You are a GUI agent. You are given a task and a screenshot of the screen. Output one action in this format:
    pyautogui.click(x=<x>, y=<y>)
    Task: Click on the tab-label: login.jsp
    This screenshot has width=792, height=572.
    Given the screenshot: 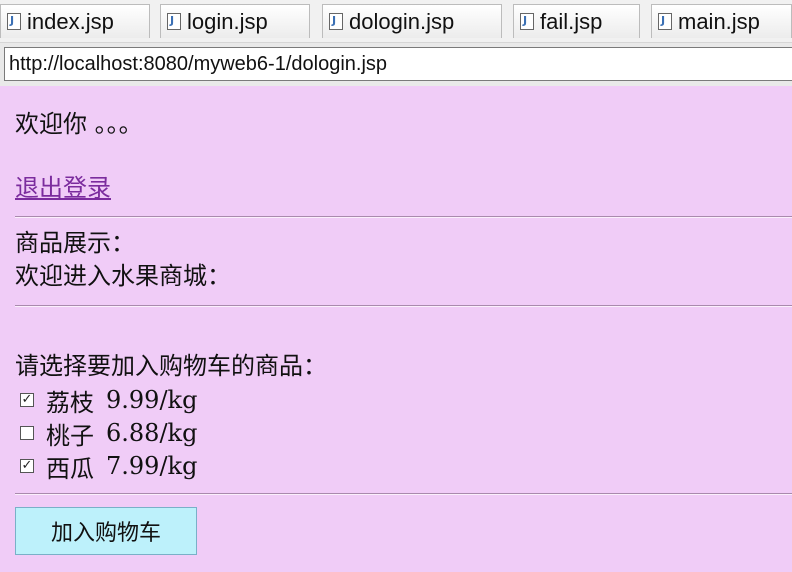 What is the action you would take?
    pyautogui.click(x=227, y=21)
    